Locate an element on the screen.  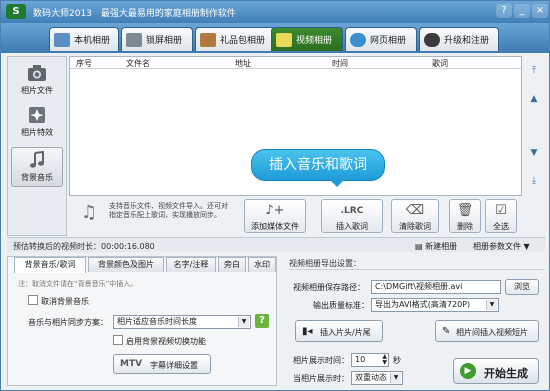
duration-estimate: 预估转换后的视频时长：00:00:16.080 is located at coordinates (84, 246).